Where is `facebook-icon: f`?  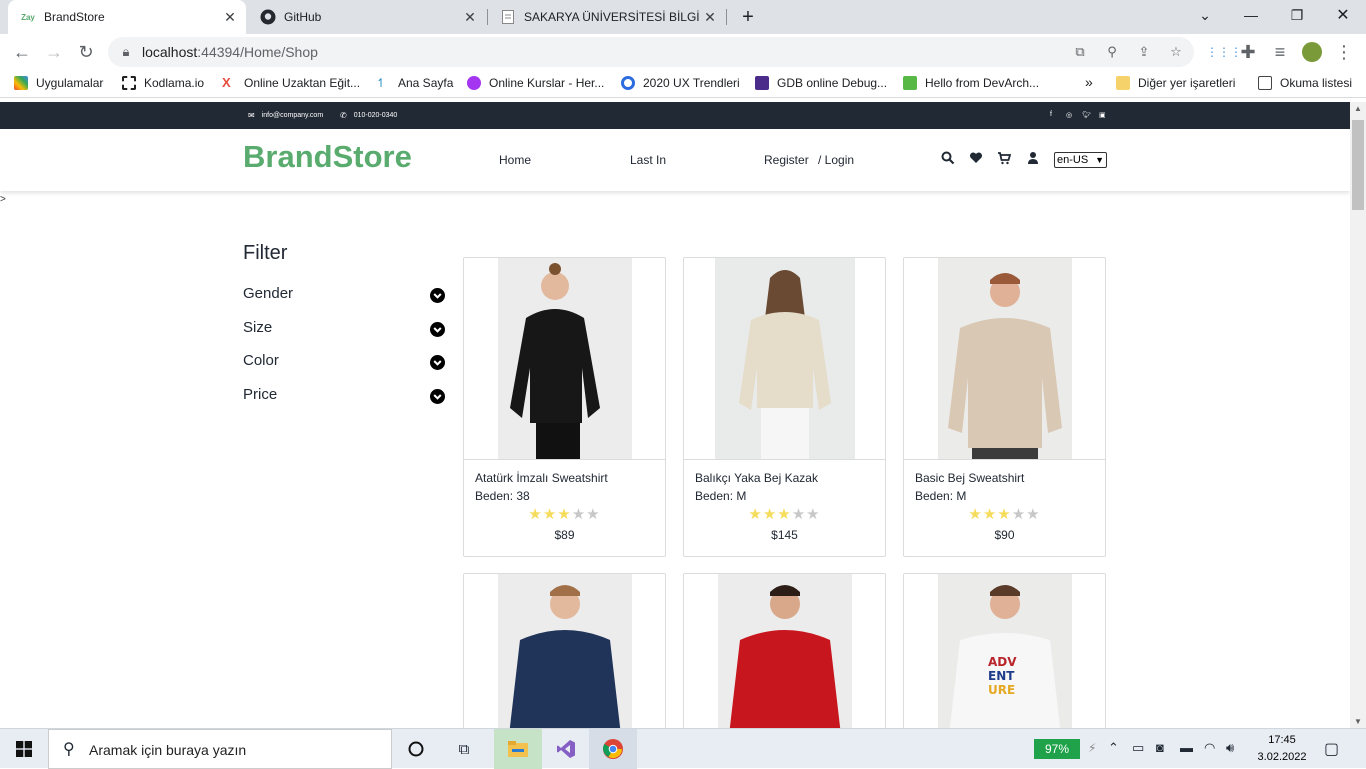
facebook-icon: f is located at coordinates (1051, 114).